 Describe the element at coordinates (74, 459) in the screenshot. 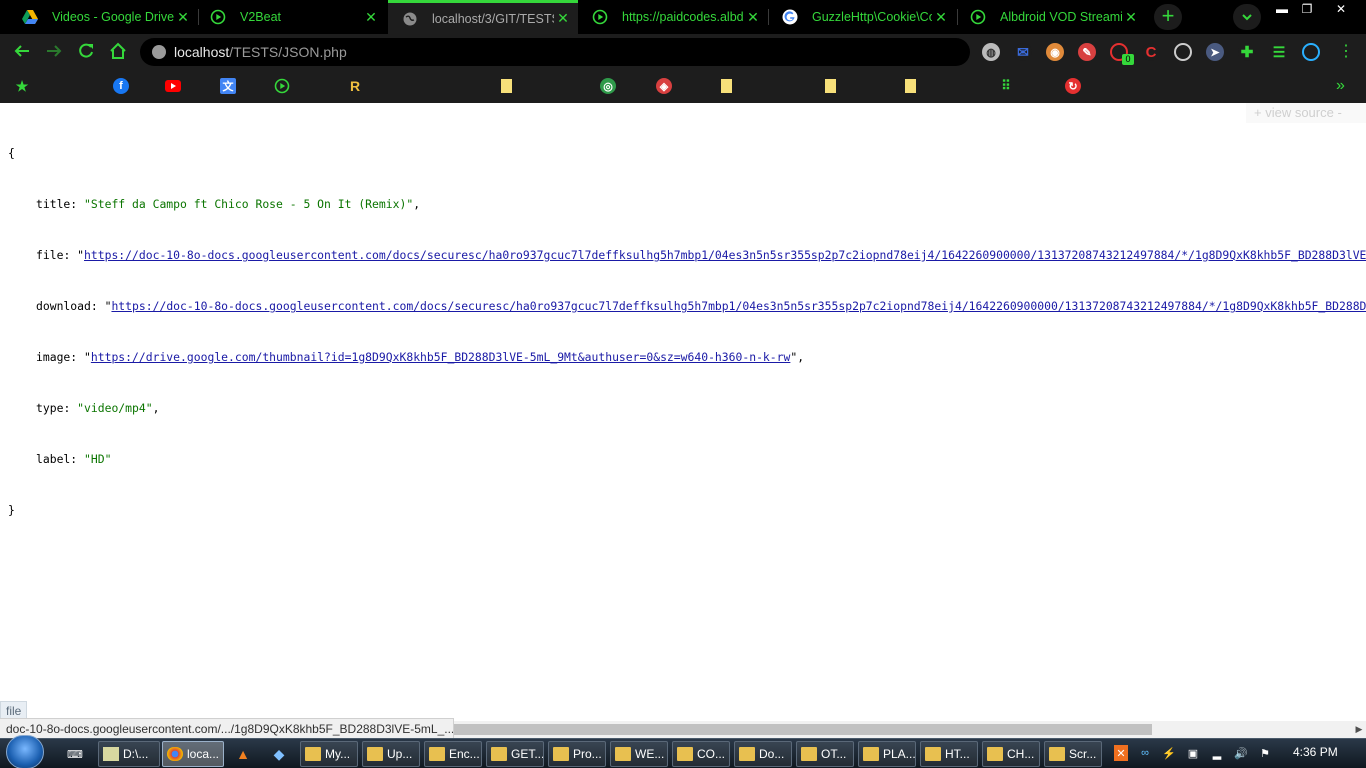

I see `json-row-label: label: "HD"` at that location.